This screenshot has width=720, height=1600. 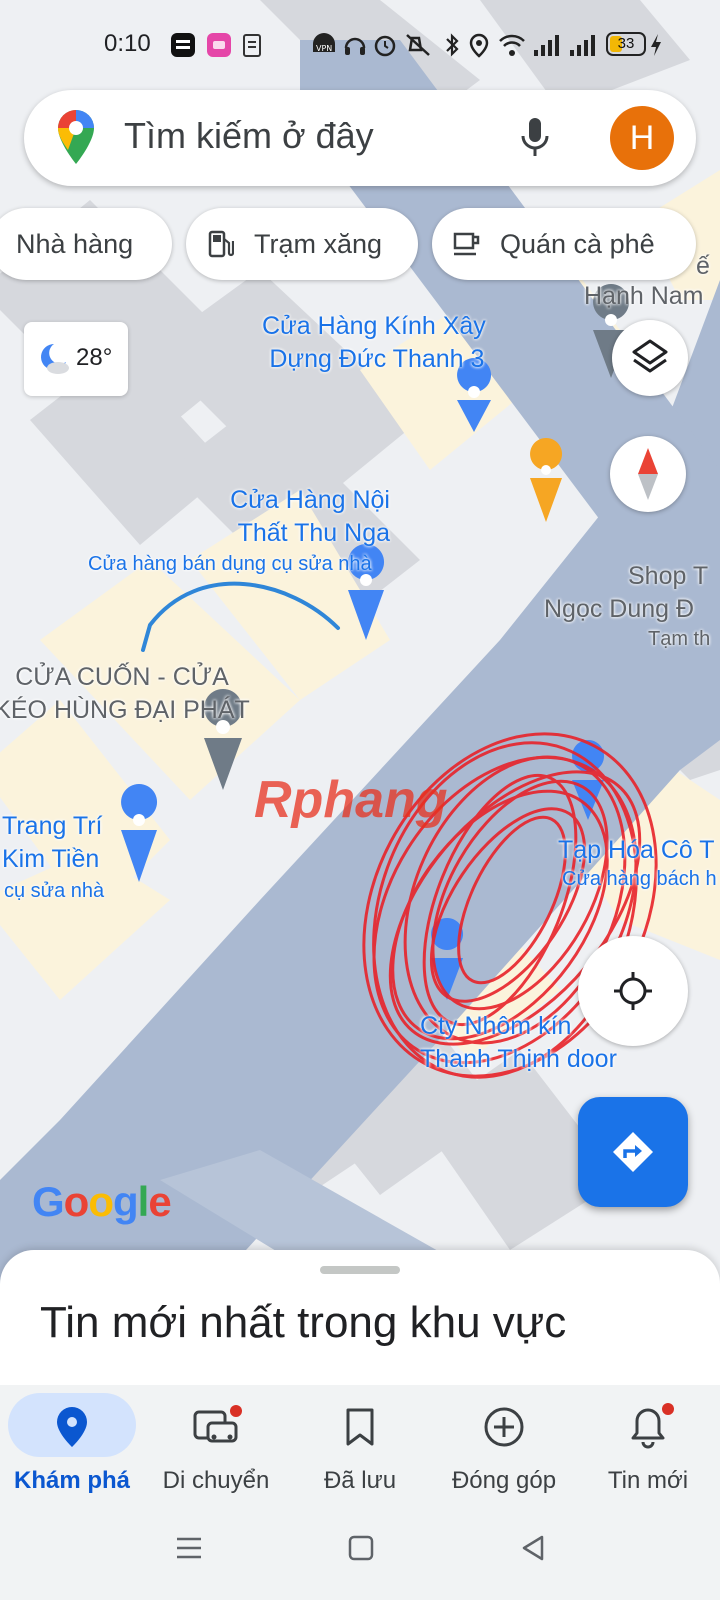 I want to click on place-label-tap-hoa: Tạp Hóa Cô T, so click(x=636, y=850).